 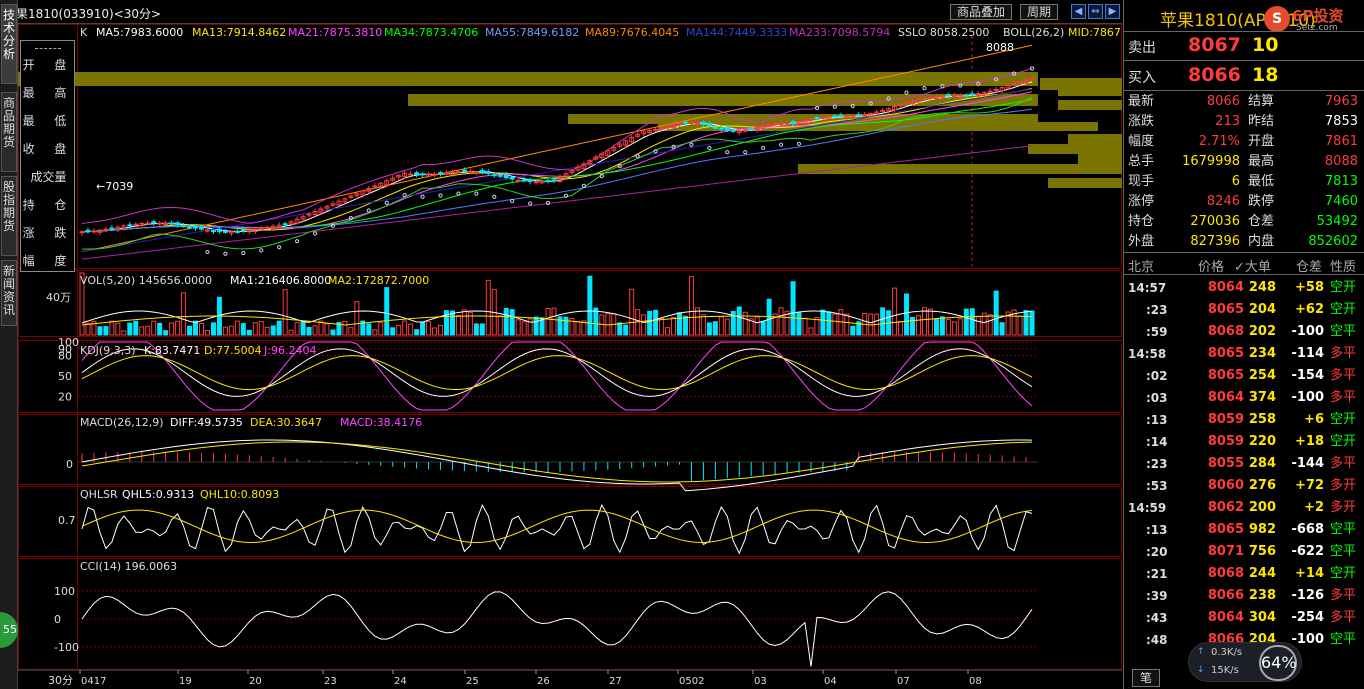 What do you see at coordinates (1307, 353) in the screenshot?
I see `tick-oi-change: -114` at bounding box center [1307, 353].